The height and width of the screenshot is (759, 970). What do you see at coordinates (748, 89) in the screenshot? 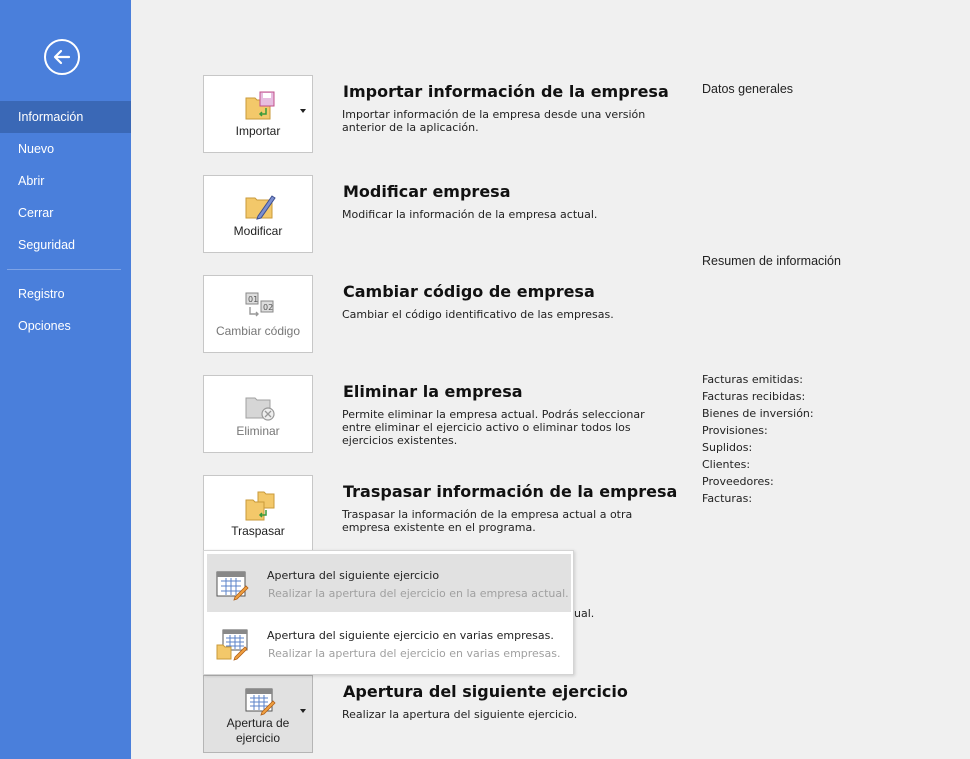
I see `datos-generales-heading: Datos generales` at bounding box center [748, 89].